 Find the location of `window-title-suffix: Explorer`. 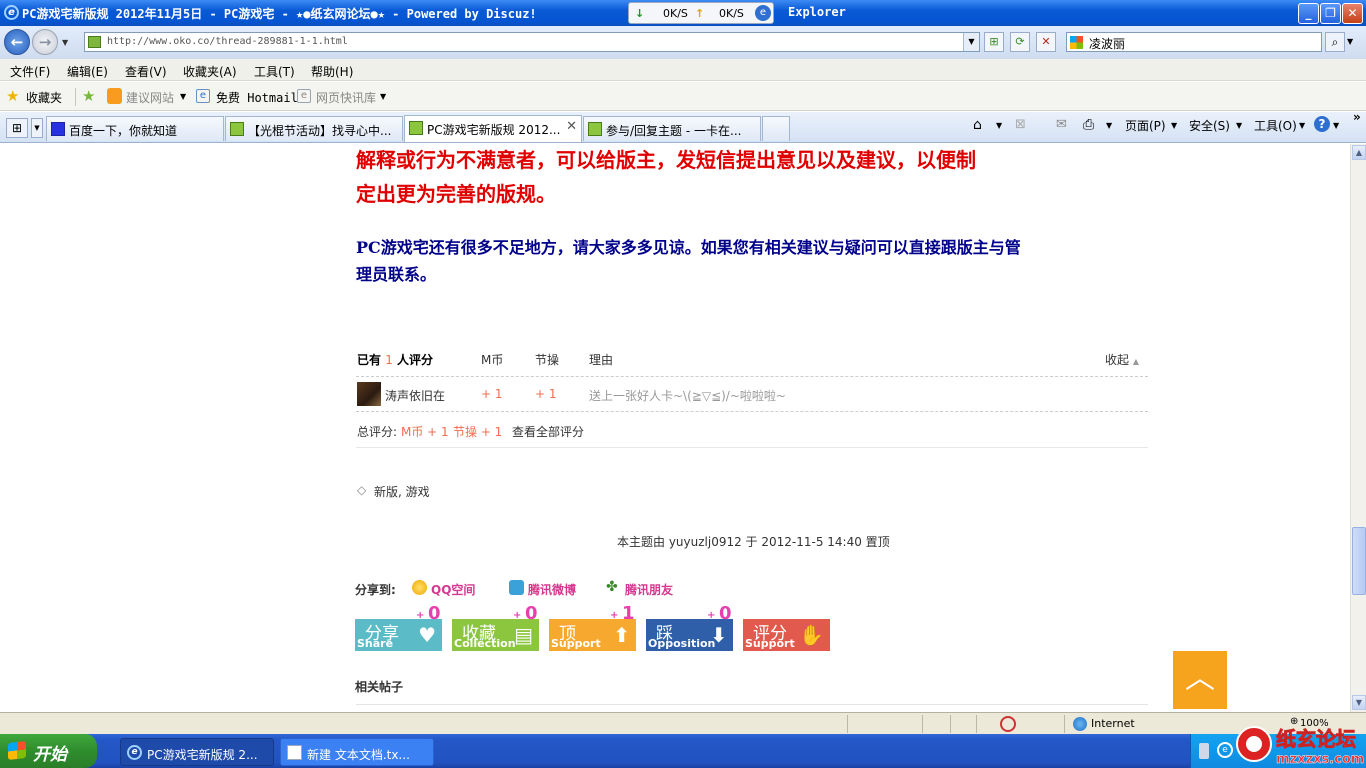

window-title-suffix: Explorer is located at coordinates (817, 12).